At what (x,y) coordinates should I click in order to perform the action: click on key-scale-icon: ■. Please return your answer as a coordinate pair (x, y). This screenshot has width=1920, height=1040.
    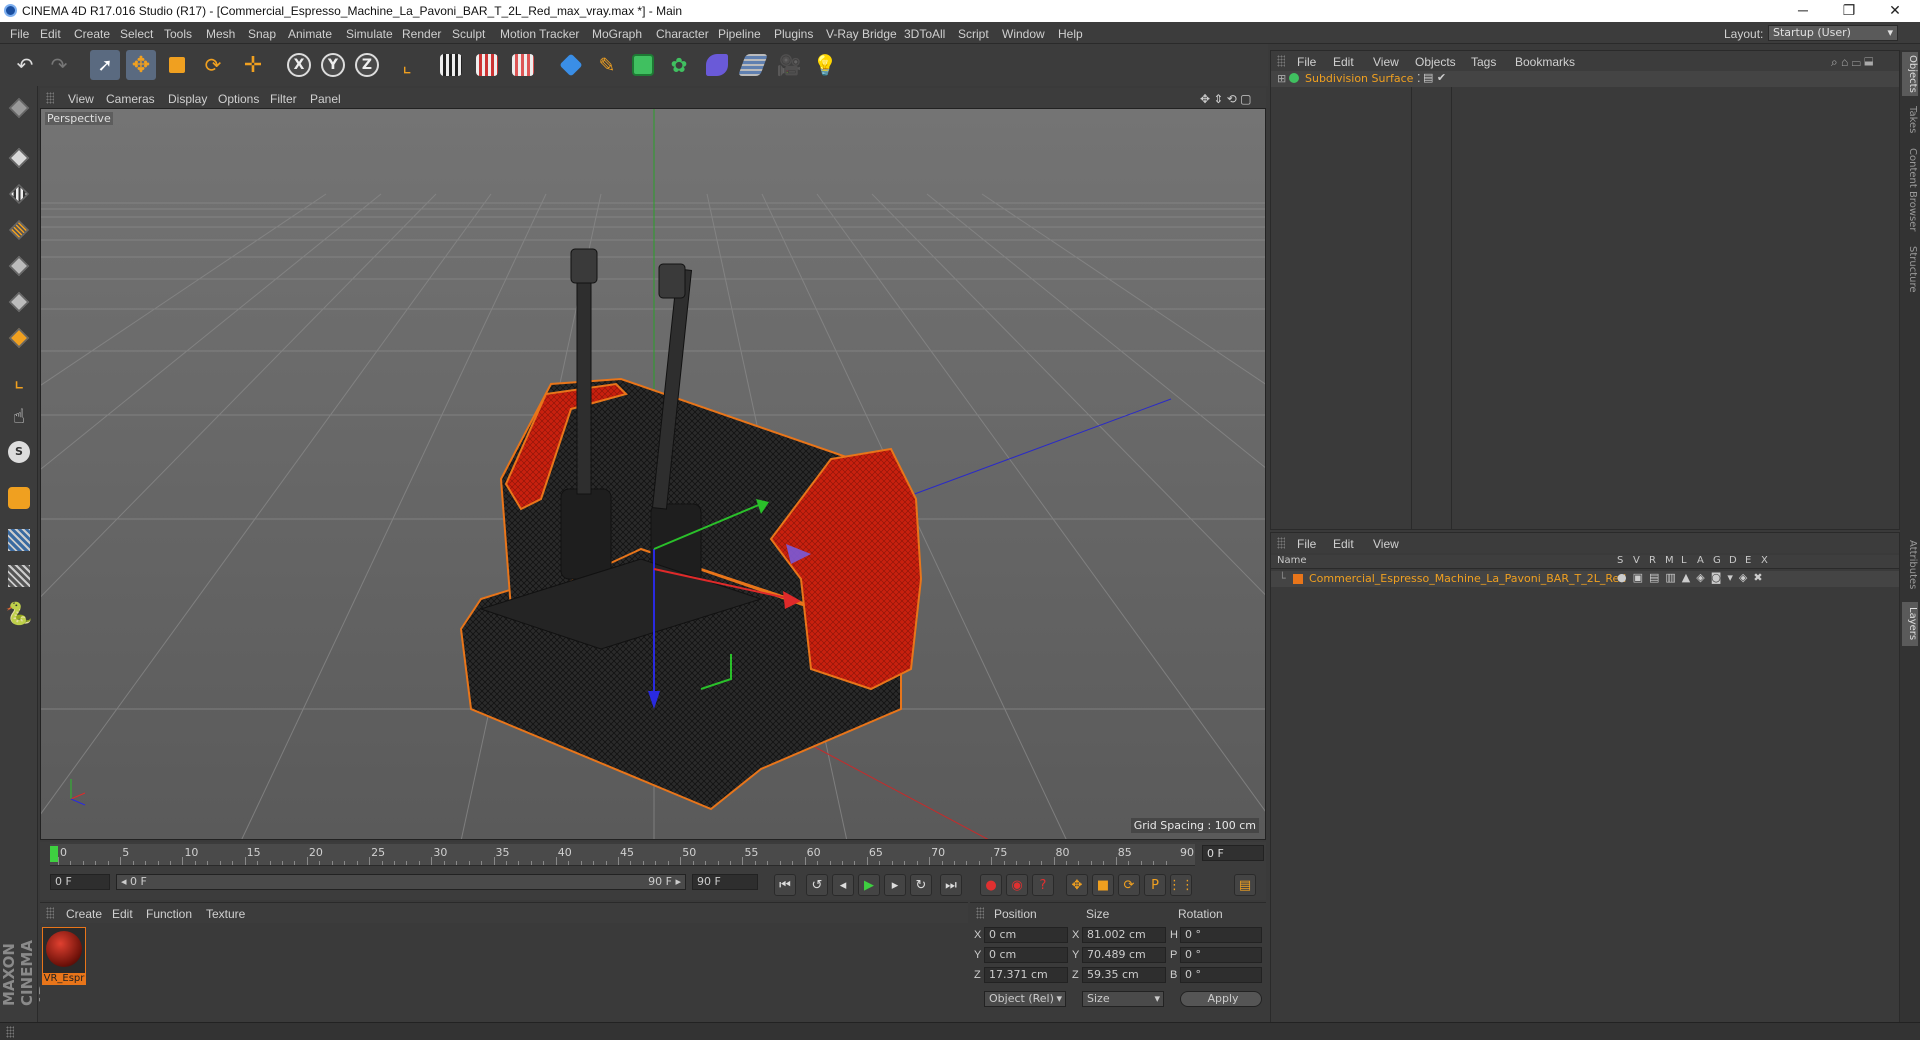
    Looking at the image, I should click on (1103, 885).